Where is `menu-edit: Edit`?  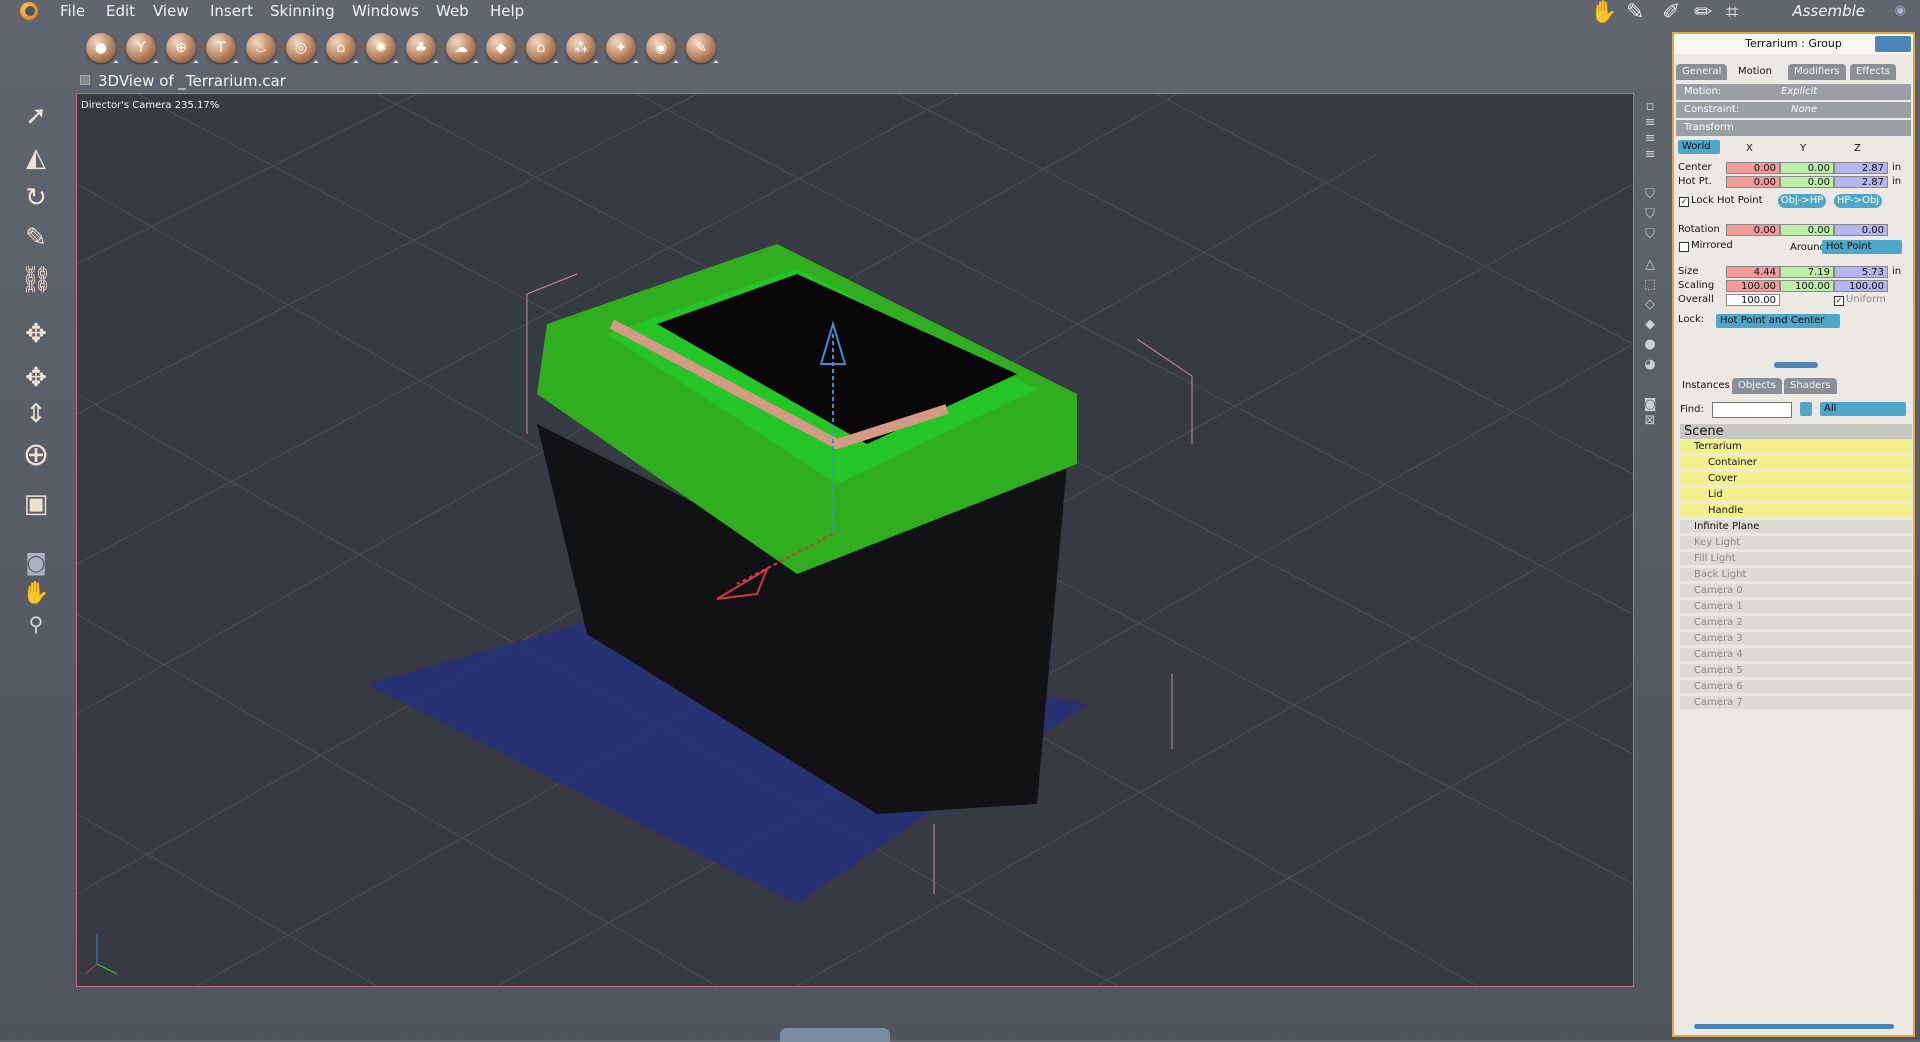 menu-edit: Edit is located at coordinates (120, 11).